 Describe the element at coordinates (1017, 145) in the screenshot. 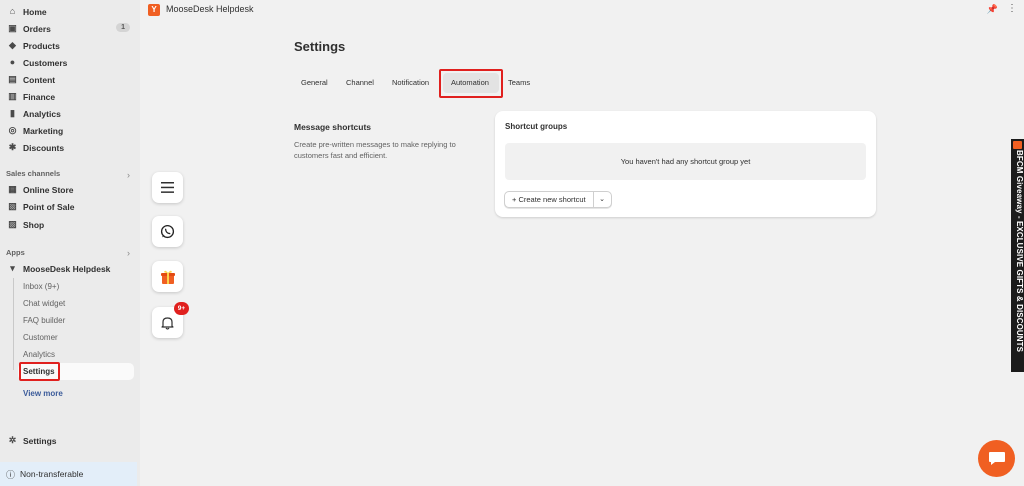

I see `promo-gift-icon` at that location.